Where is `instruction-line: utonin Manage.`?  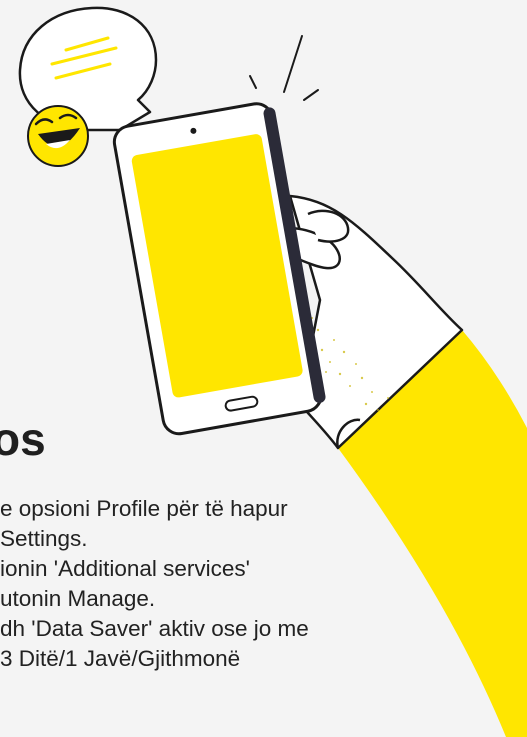 instruction-line: utonin Manage. is located at coordinates (78, 598).